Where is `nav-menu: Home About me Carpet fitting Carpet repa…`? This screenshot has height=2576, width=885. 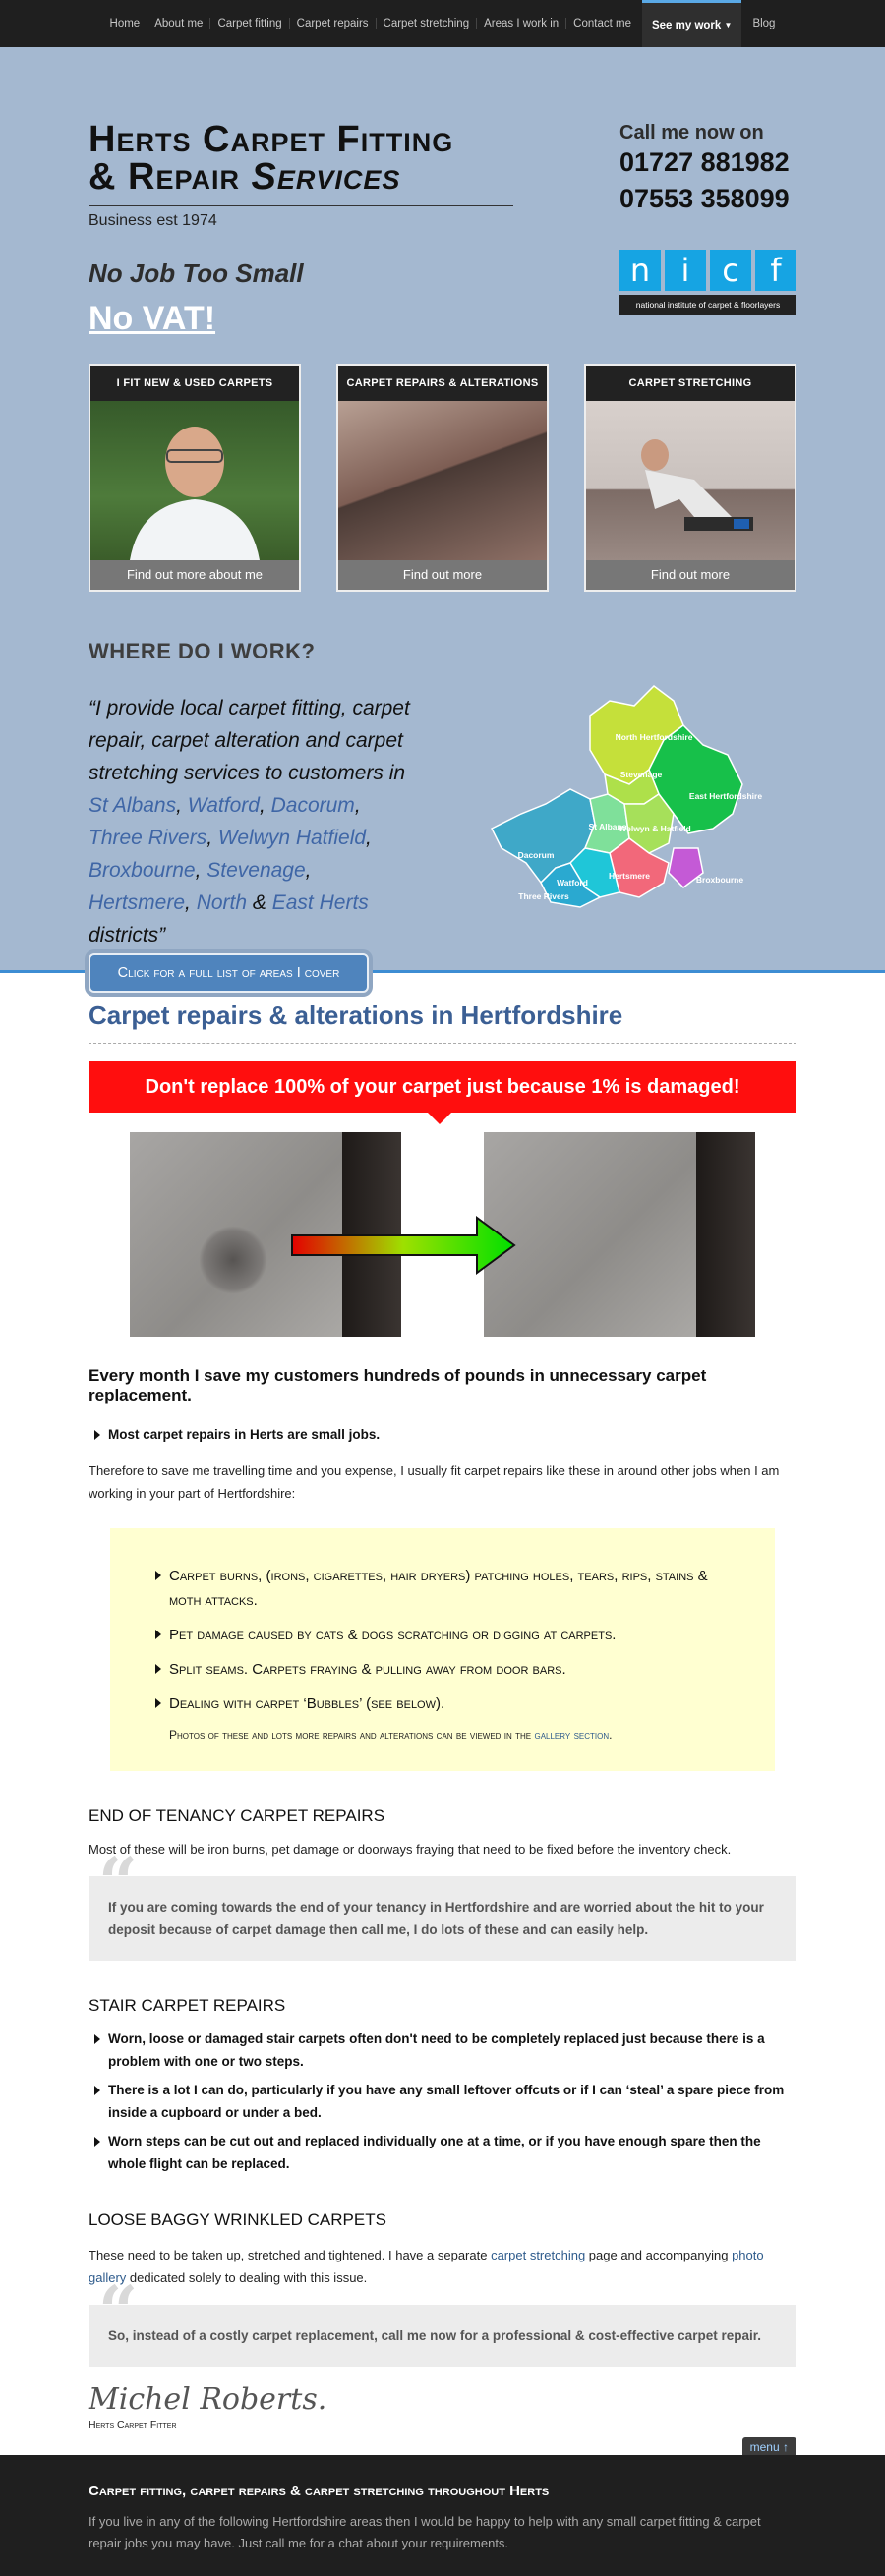 nav-menu: Home About me Carpet fitting Carpet repa… is located at coordinates (443, 23).